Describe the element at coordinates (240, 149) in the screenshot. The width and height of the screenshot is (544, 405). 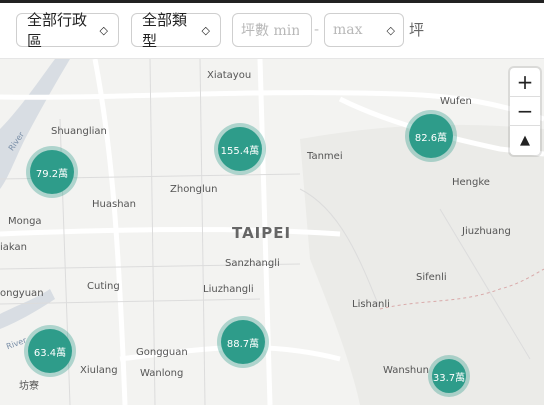
I see `cluster-marker: 155.4萬` at that location.